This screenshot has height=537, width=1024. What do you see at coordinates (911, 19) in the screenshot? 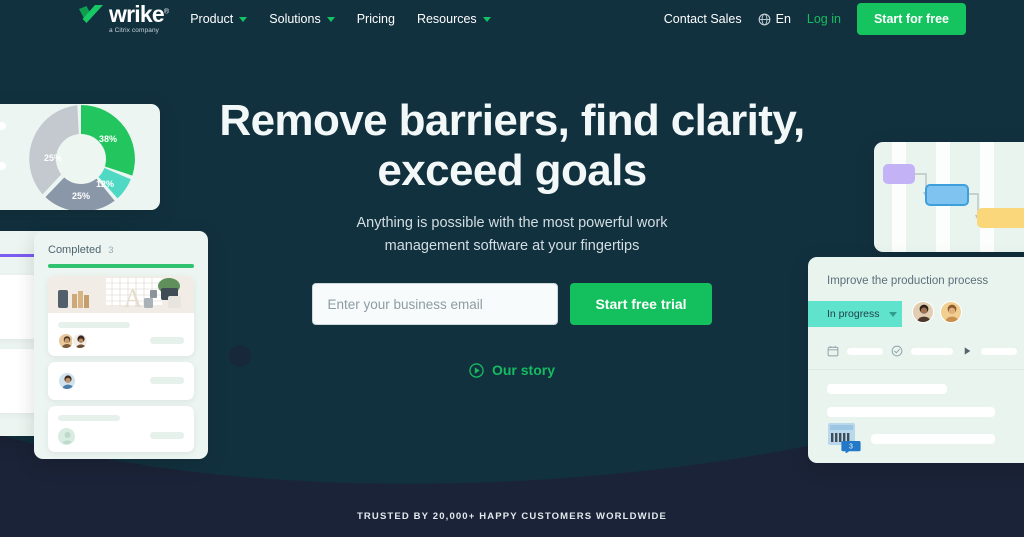
I see `start-for-free-button: Start for free` at bounding box center [911, 19].